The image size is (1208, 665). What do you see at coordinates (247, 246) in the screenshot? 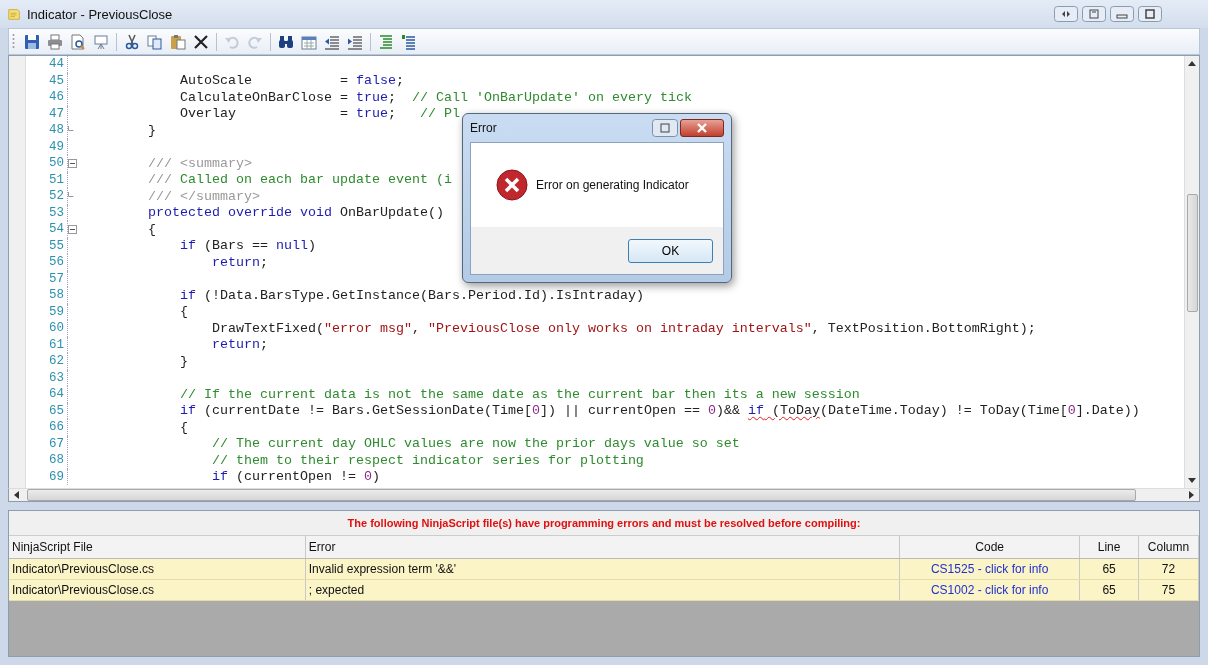
I see `code-line: if (Bars == null)` at bounding box center [247, 246].